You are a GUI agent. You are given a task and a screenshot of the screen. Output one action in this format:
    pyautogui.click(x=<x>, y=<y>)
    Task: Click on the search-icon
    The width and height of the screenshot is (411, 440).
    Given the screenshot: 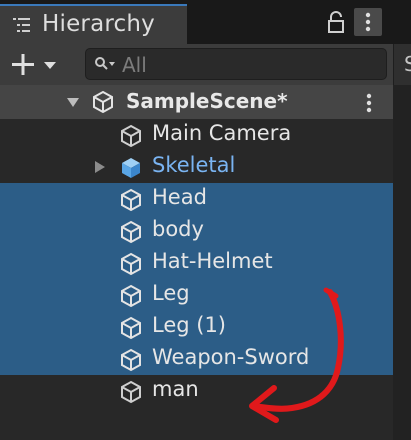 What is the action you would take?
    pyautogui.click(x=105, y=63)
    